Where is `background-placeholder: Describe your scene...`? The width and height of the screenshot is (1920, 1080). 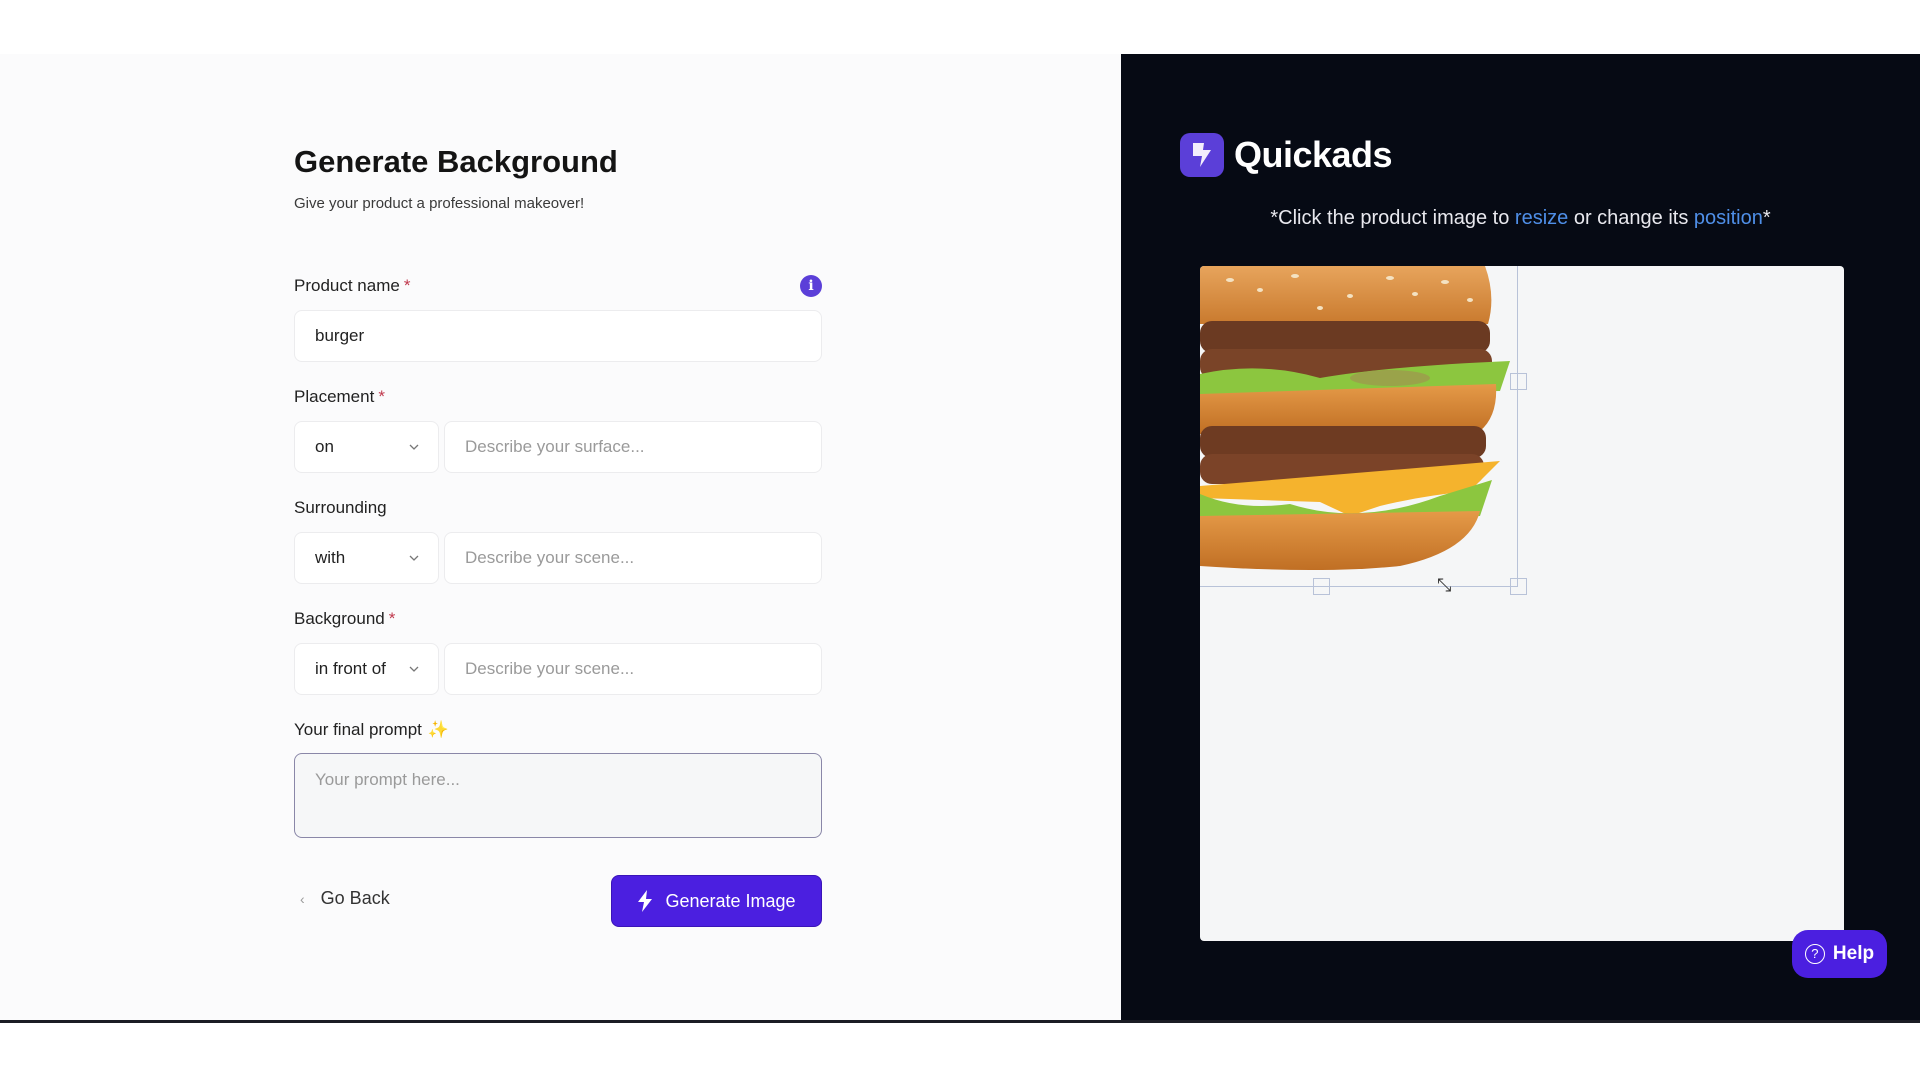
background-placeholder: Describe your scene... is located at coordinates (550, 668).